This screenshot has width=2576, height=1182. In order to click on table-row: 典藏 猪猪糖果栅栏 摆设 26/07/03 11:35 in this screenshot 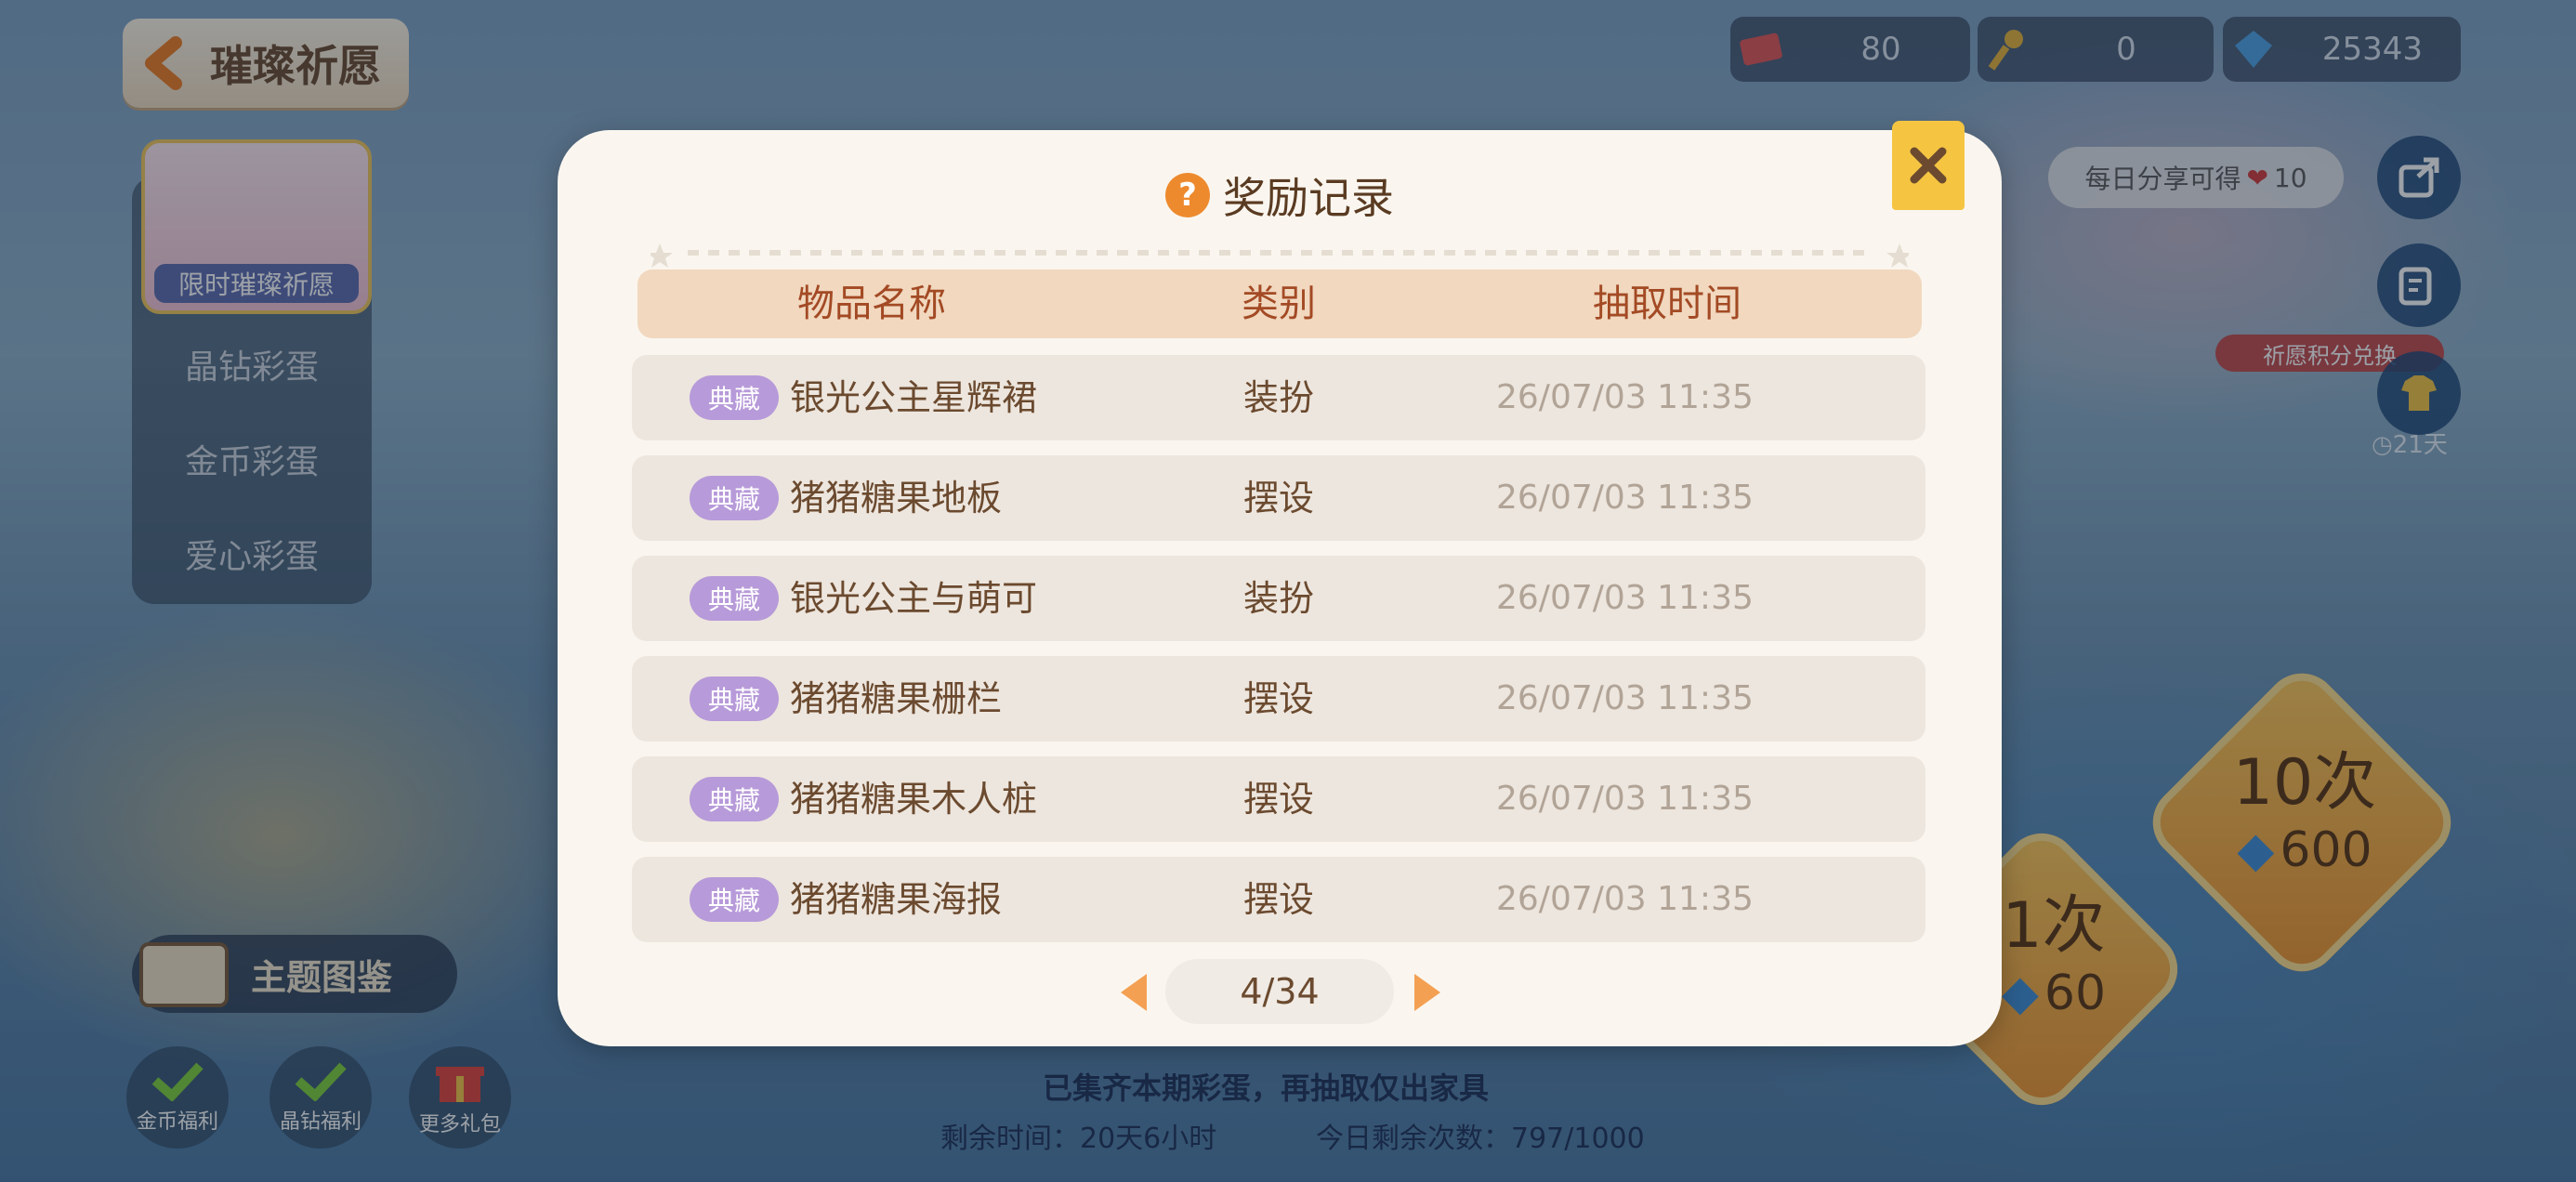, I will do `click(1278, 699)`.